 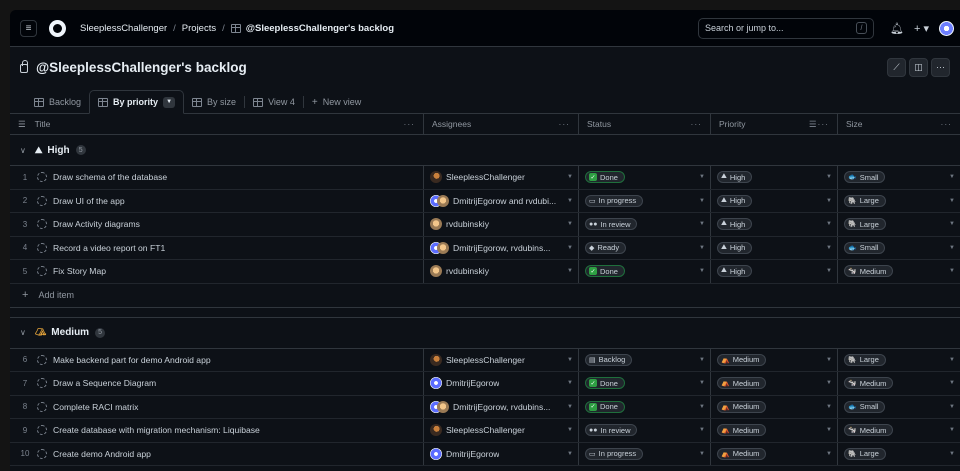 I want to click on cell-title: 1 Draw schema of the database, so click(x=217, y=177).